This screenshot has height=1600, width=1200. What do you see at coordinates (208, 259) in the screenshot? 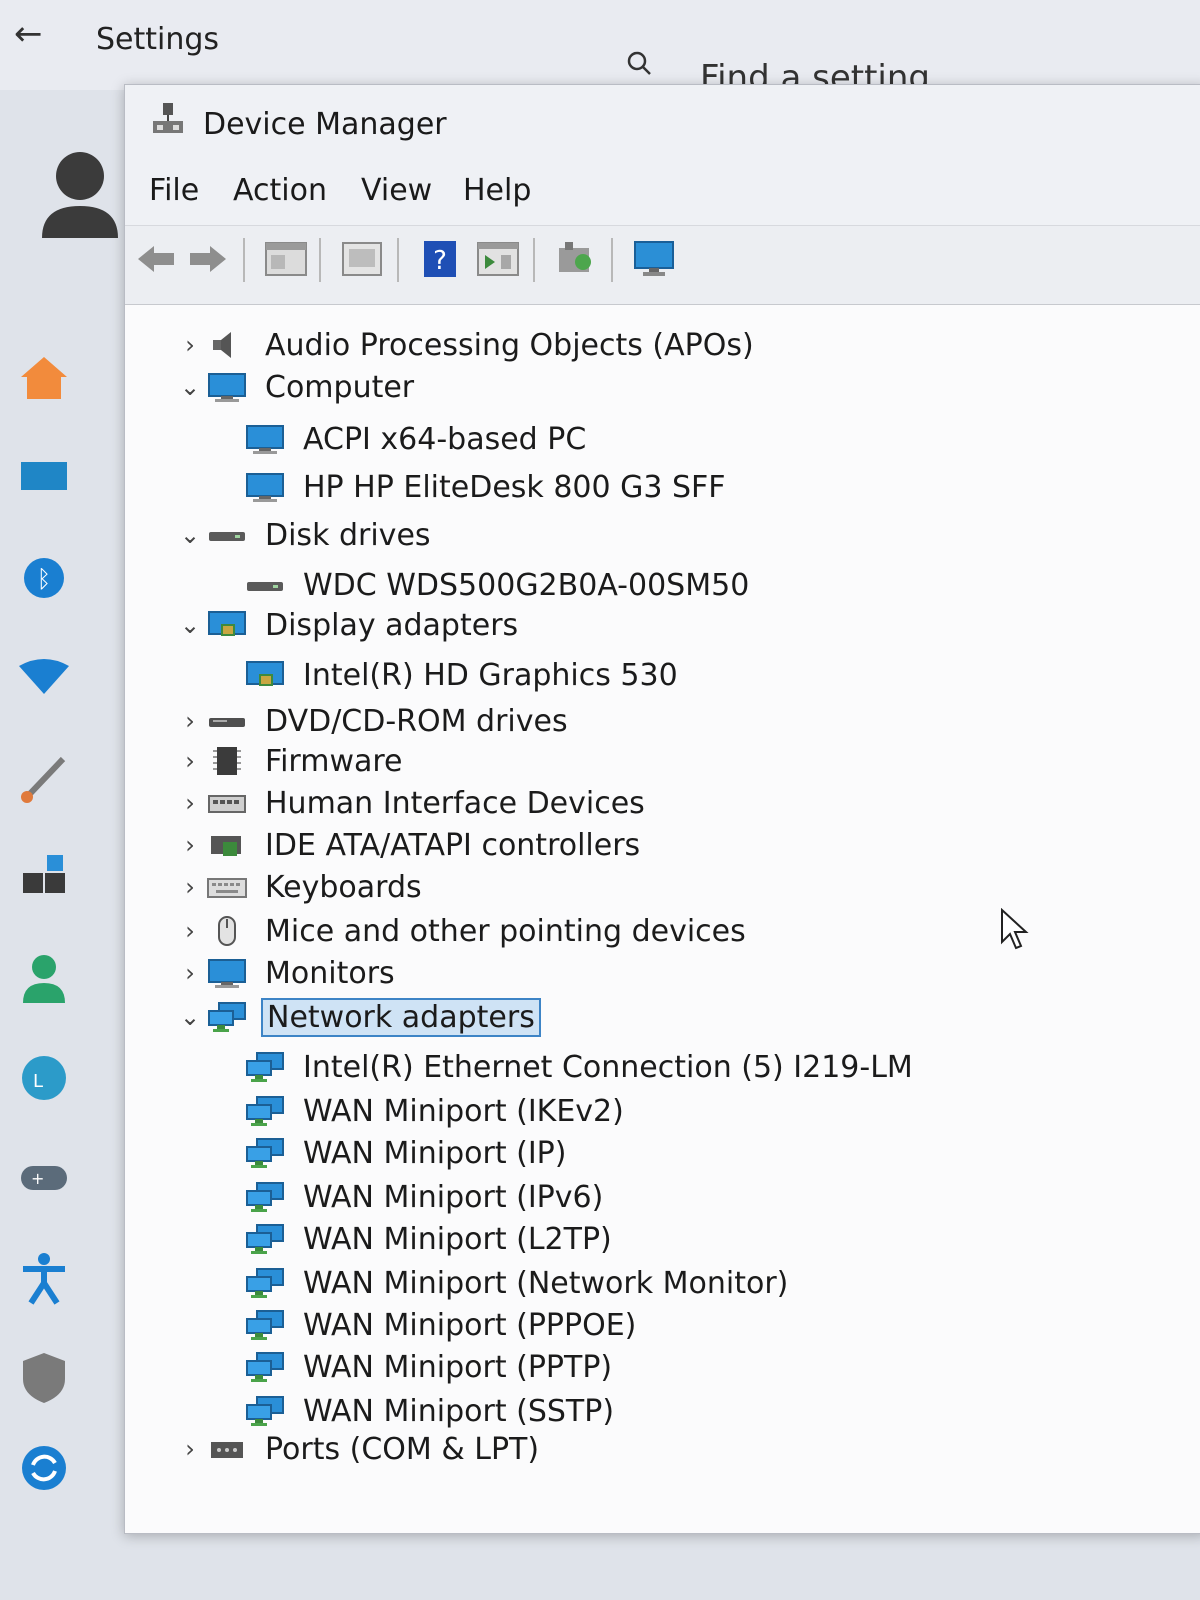
I see `forward-icon` at bounding box center [208, 259].